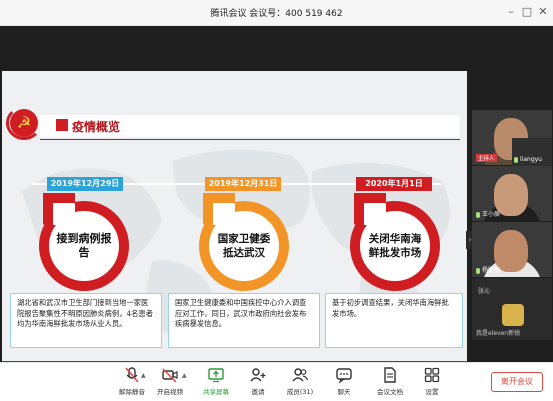 The width and height of the screenshot is (553, 401). What do you see at coordinates (532, 152) in the screenshot?
I see `participant-video-2: liangyu` at bounding box center [532, 152].